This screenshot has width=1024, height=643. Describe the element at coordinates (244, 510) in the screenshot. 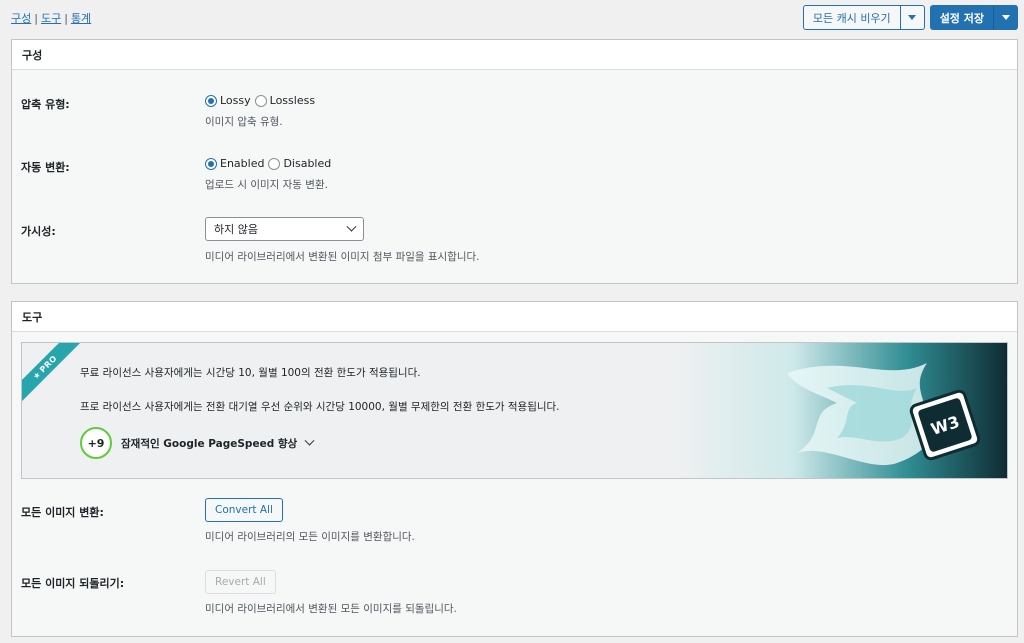

I see `convert-all-button: Convert All` at that location.